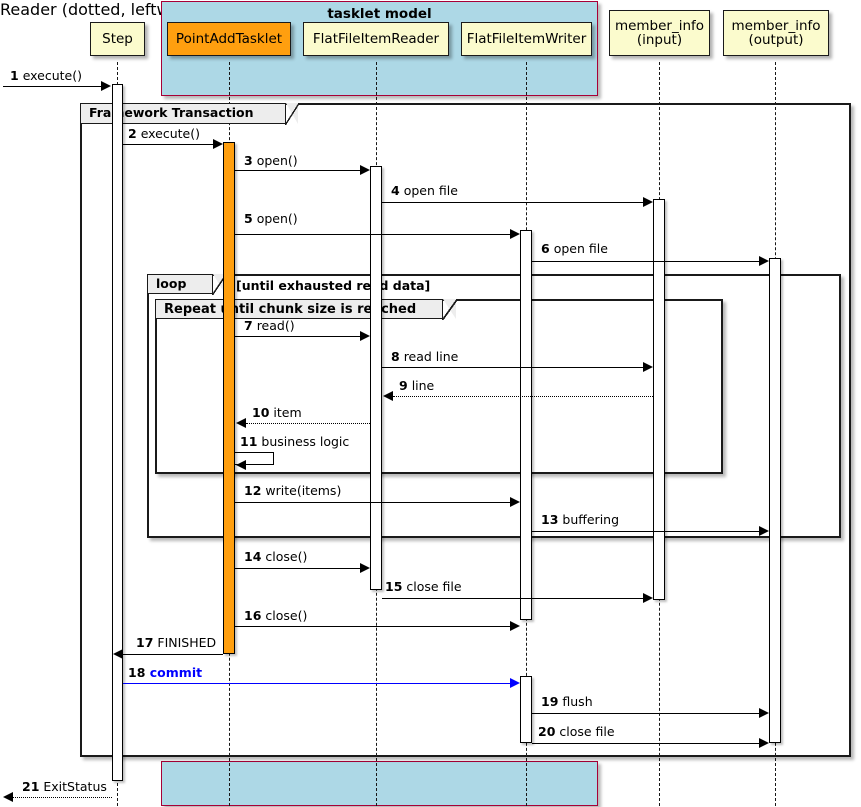 The height and width of the screenshot is (807, 861). I want to click on message-8-seq: 8, so click(395, 356).